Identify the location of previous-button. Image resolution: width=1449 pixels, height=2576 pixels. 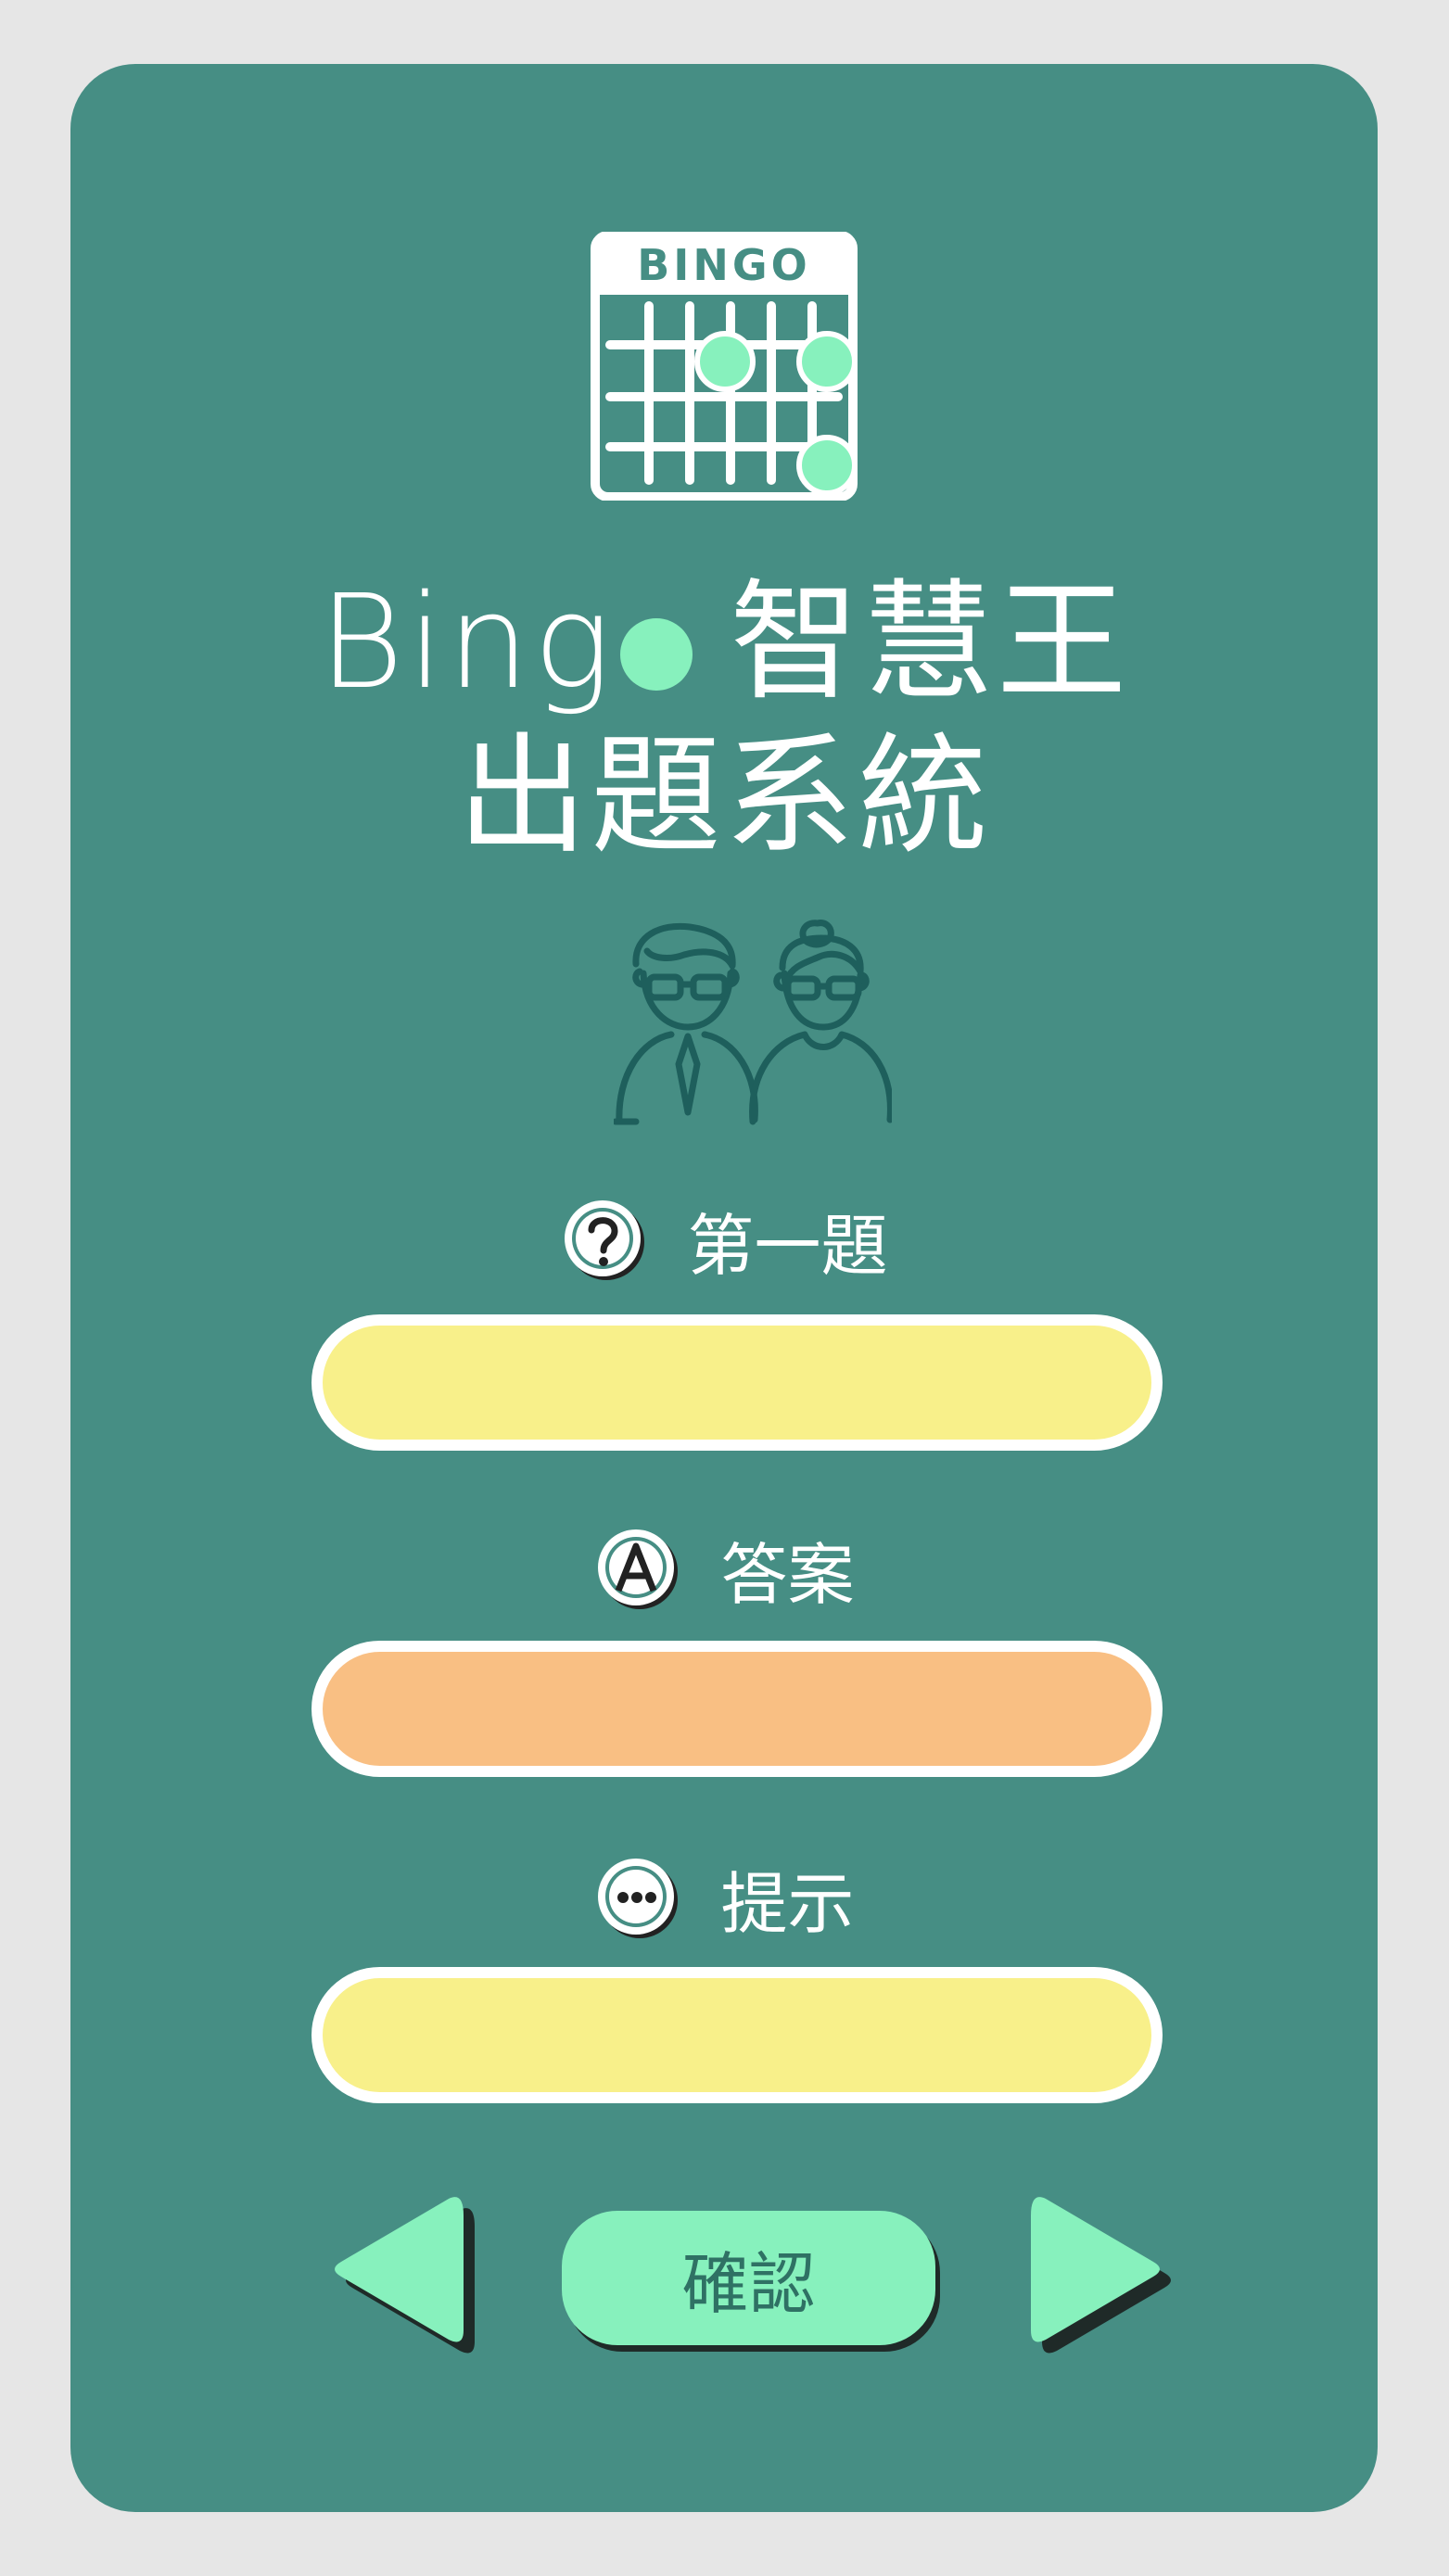
(402, 2276).